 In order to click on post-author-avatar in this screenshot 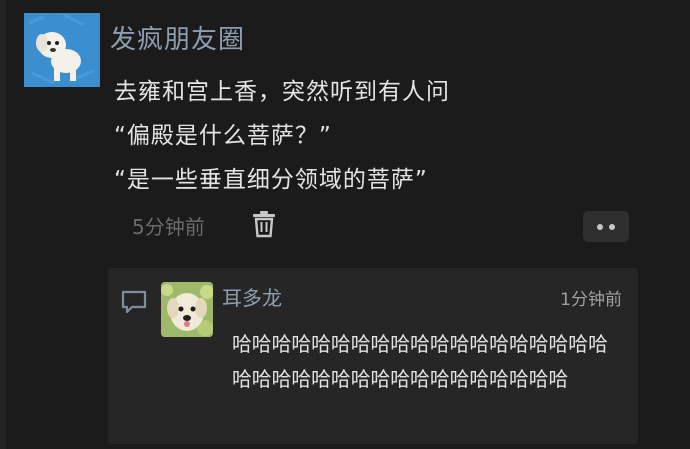, I will do `click(62, 50)`.